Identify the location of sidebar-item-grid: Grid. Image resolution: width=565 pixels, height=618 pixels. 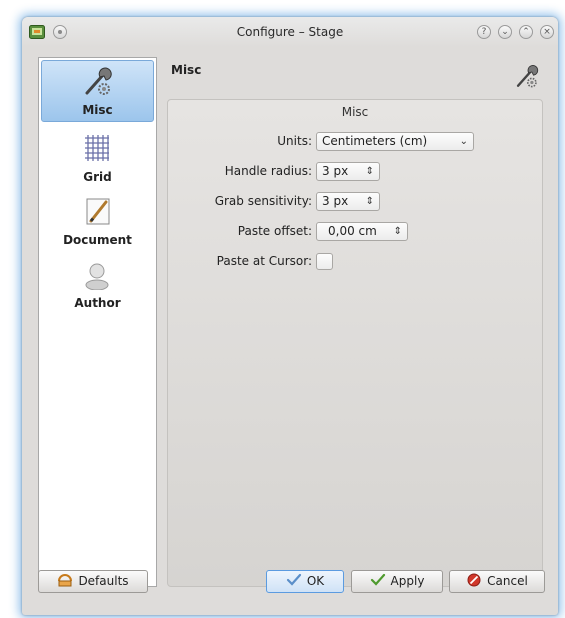
(97, 159).